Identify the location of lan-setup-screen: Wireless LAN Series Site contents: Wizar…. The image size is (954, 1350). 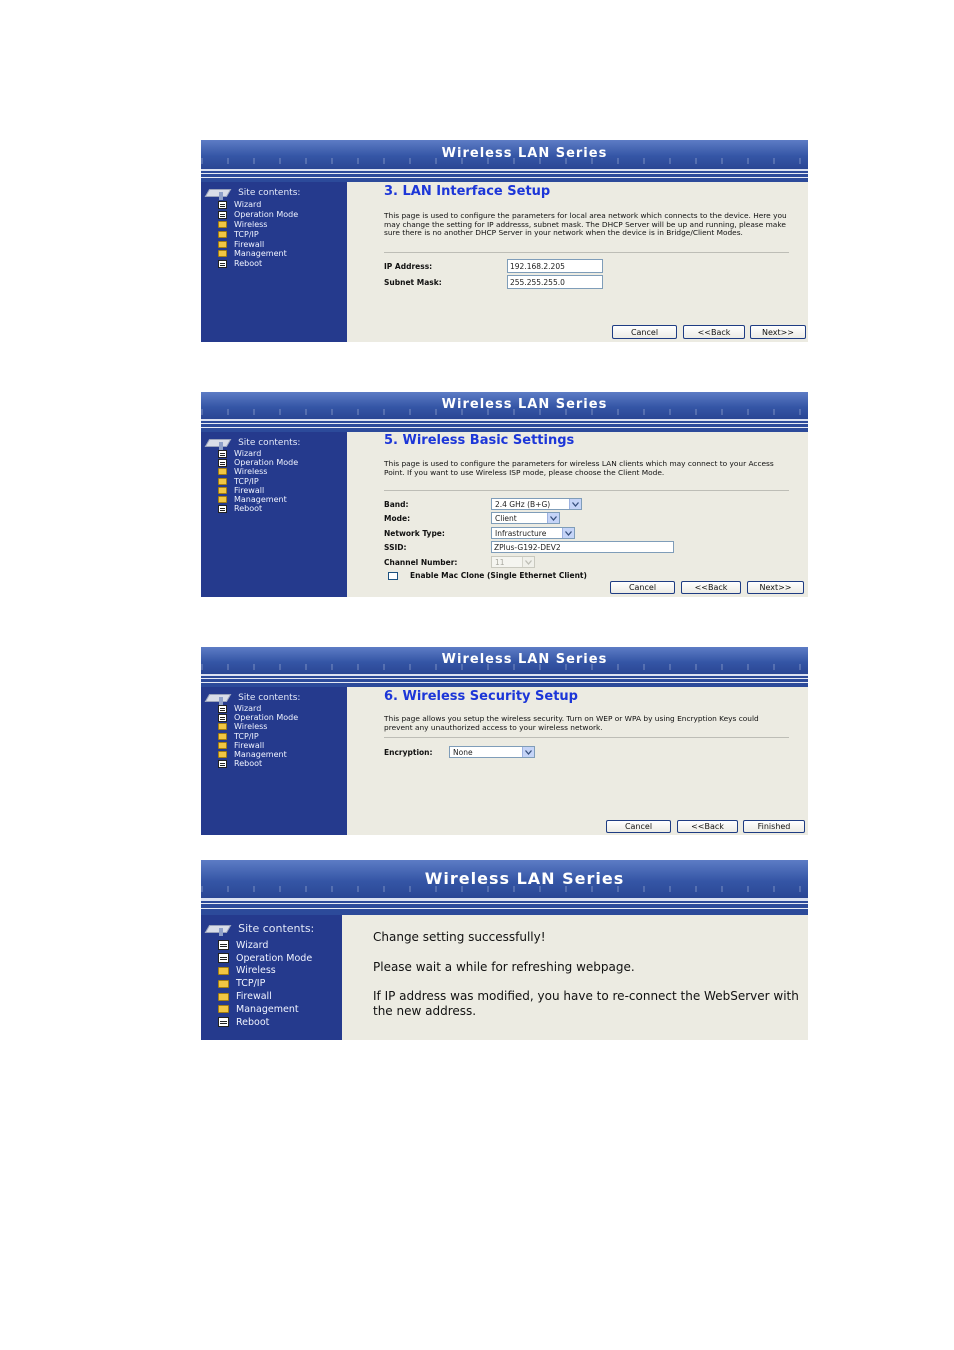
(504, 241).